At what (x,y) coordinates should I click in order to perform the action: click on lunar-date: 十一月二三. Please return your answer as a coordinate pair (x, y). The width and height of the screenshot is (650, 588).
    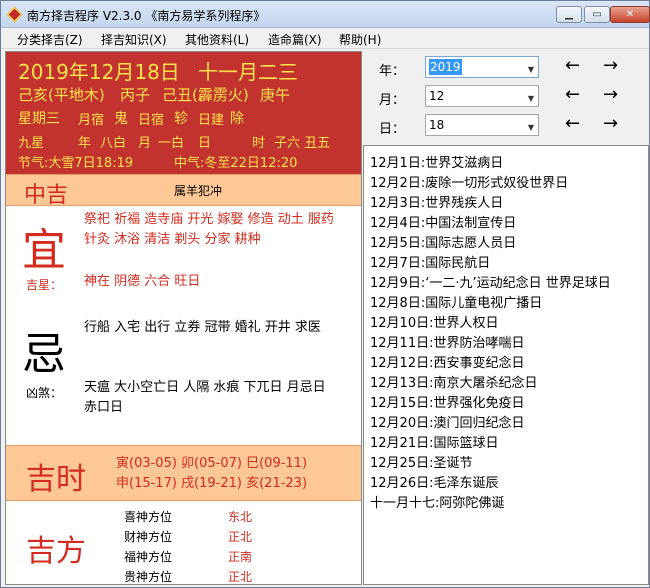
    Looking at the image, I should click on (248, 72).